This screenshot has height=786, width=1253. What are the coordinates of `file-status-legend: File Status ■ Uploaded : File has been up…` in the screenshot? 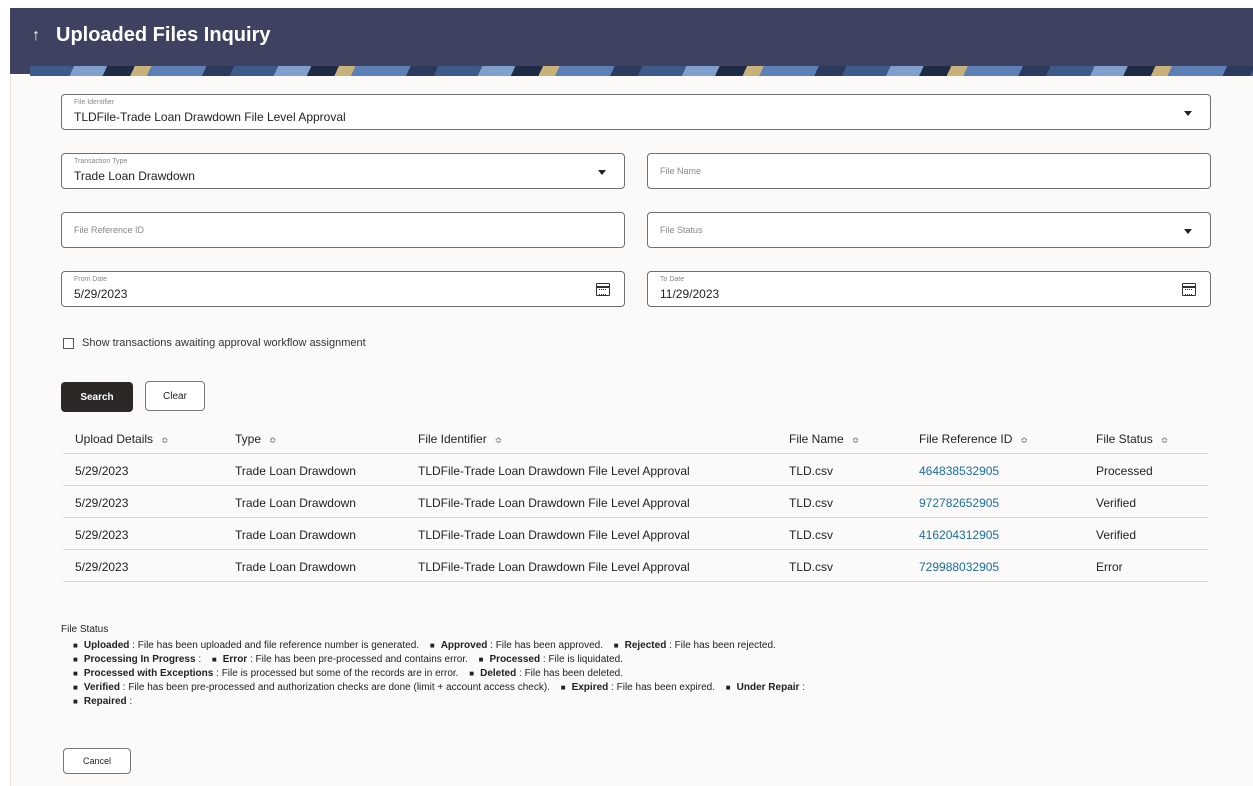 It's located at (651, 666).